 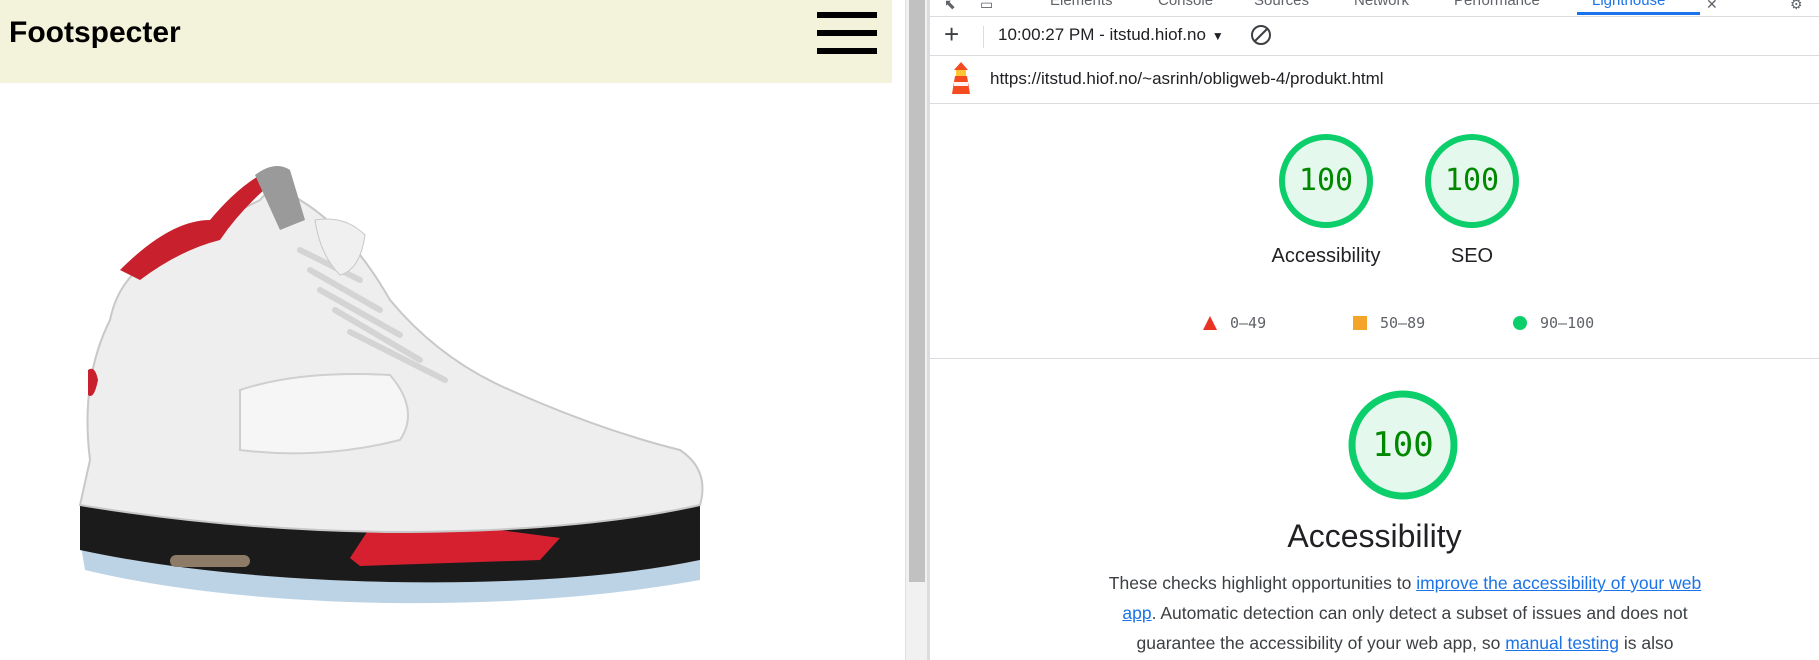 I want to click on category-score: 100, so click(x=1403, y=445).